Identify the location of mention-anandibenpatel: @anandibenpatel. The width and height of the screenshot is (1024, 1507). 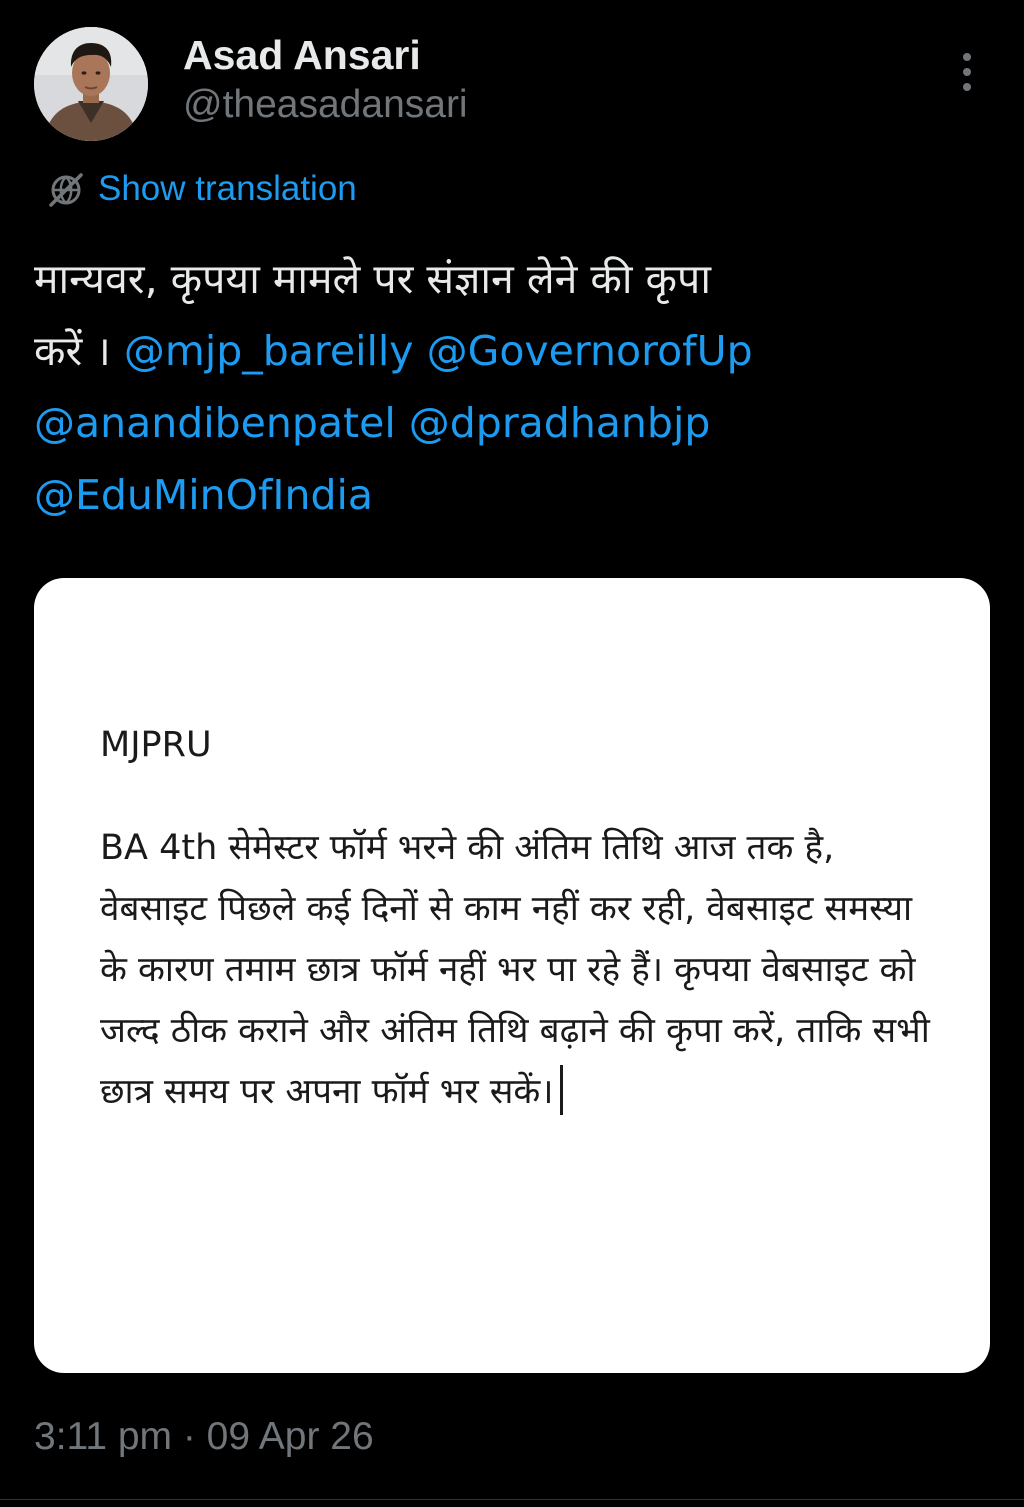
(215, 423).